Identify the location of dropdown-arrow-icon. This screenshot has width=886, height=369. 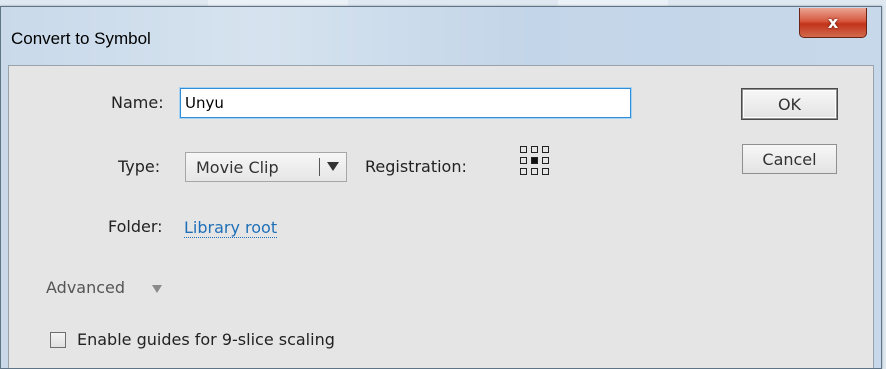
(333, 166).